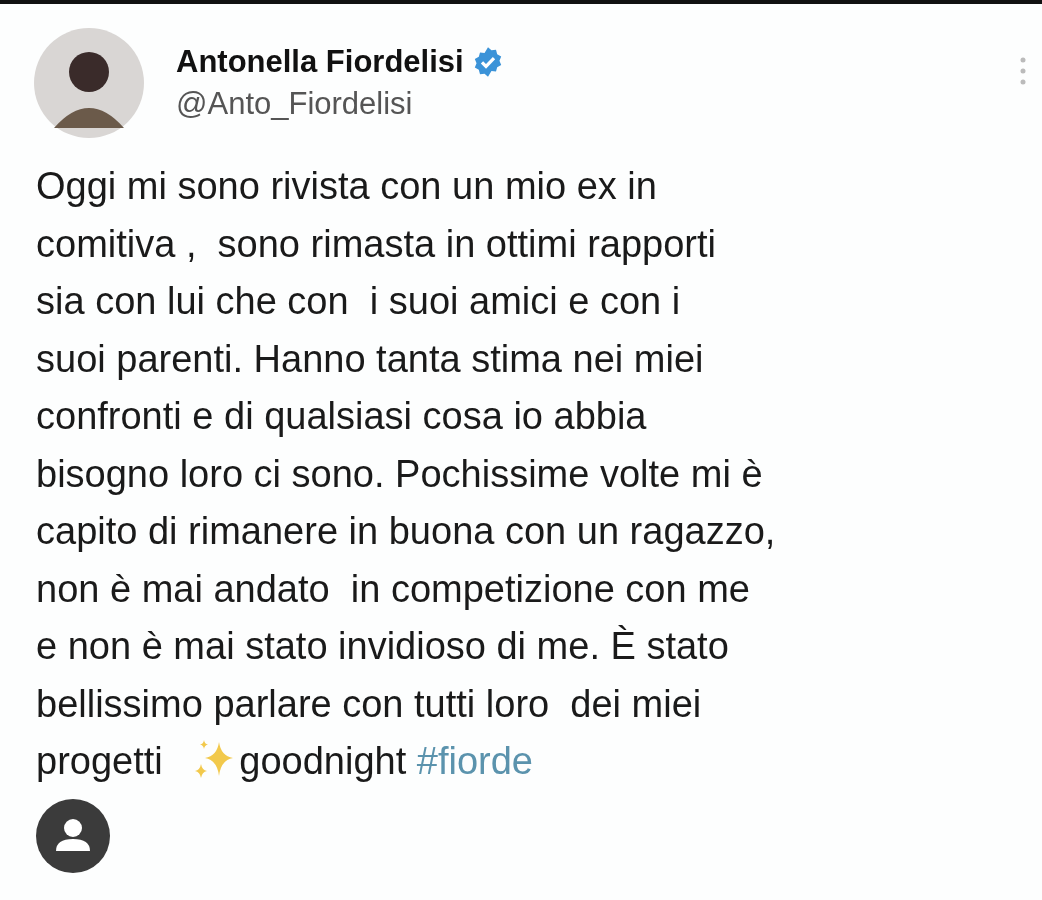  What do you see at coordinates (474, 761) in the screenshot?
I see `hashtag-link: #fiorde` at bounding box center [474, 761].